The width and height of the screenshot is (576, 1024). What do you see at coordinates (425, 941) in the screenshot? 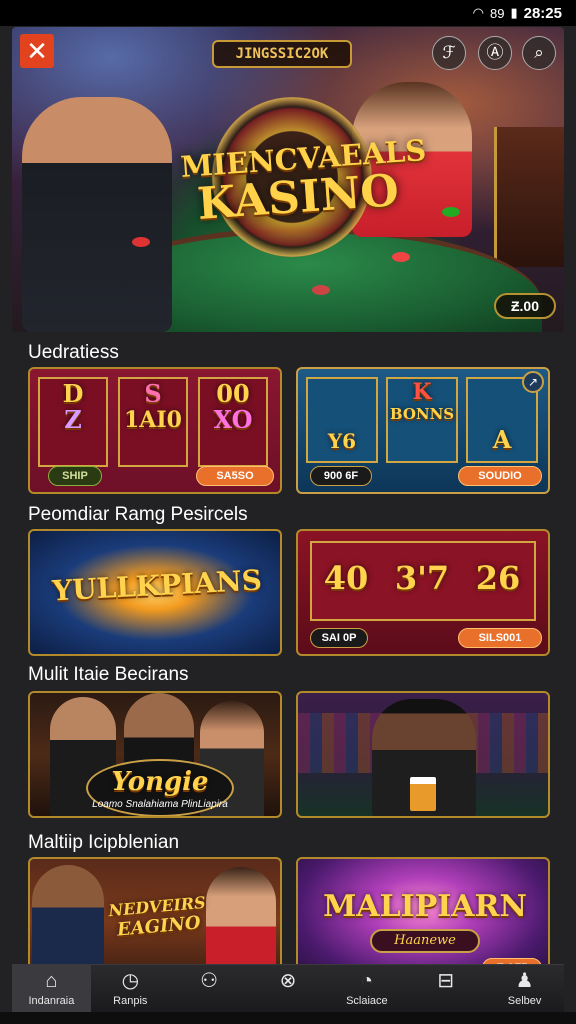
I see `game-subtitle: Haanewe` at bounding box center [425, 941].